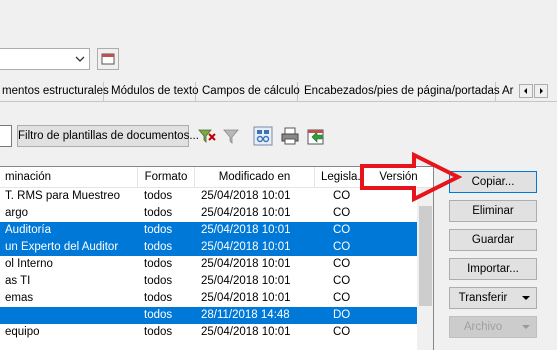 The image size is (557, 350). Describe the element at coordinates (6, 136) in the screenshot. I see `filter-text-field` at that location.